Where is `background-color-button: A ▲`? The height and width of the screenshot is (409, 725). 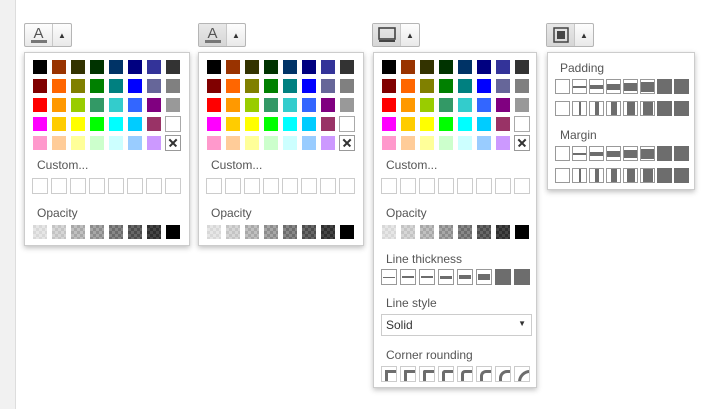 background-color-button: A ▲ is located at coordinates (222, 35).